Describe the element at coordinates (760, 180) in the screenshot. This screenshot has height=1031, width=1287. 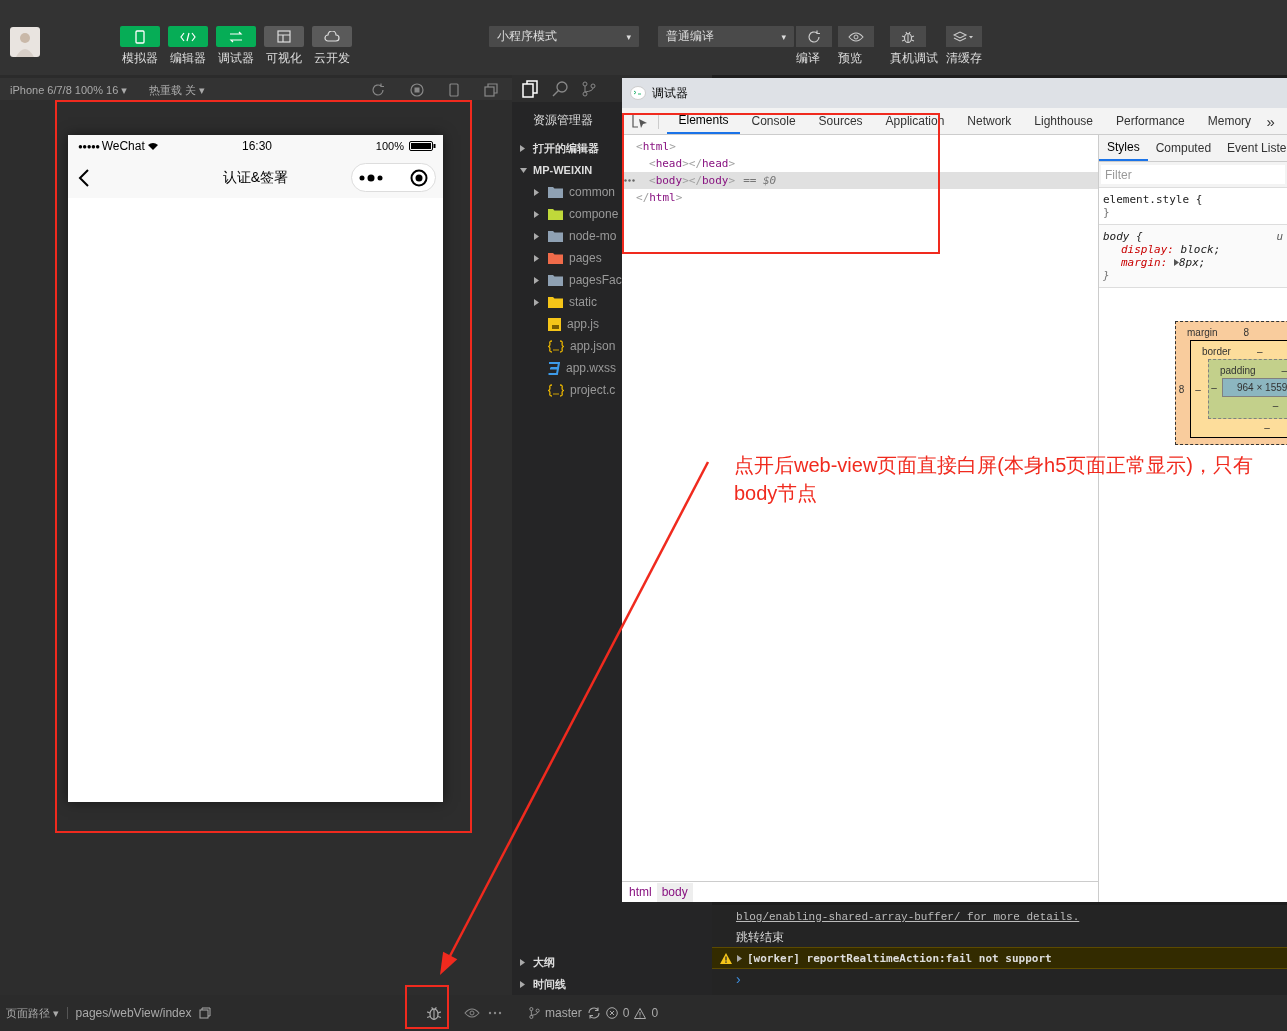
I see `selected-node-marker: == $0` at that location.